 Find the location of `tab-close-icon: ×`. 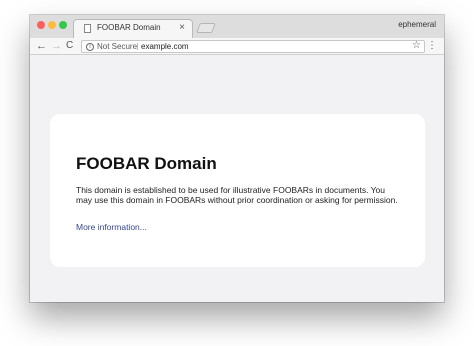

tab-close-icon: × is located at coordinates (182, 28).